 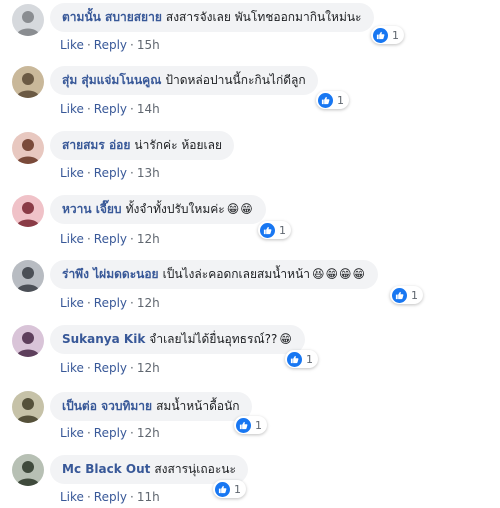 What do you see at coordinates (148, 109) in the screenshot?
I see `comment-timestamp: 14h` at bounding box center [148, 109].